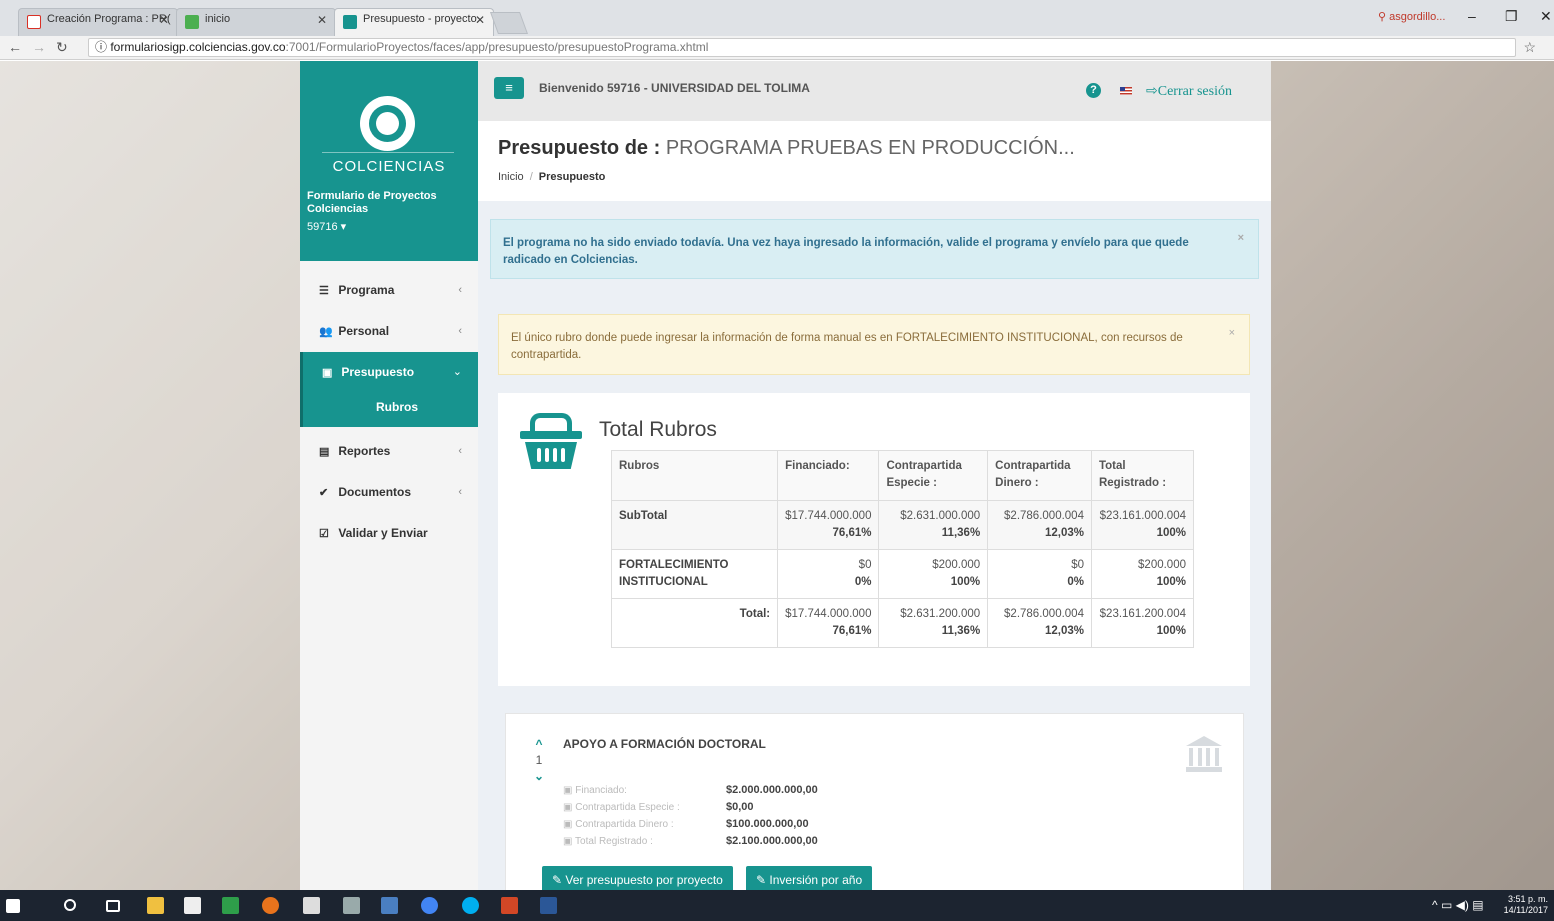 Image resolution: width=1554 pixels, height=921 pixels. What do you see at coordinates (1384, 17) in the screenshot?
I see `profile-icon: ⚲` at bounding box center [1384, 17].